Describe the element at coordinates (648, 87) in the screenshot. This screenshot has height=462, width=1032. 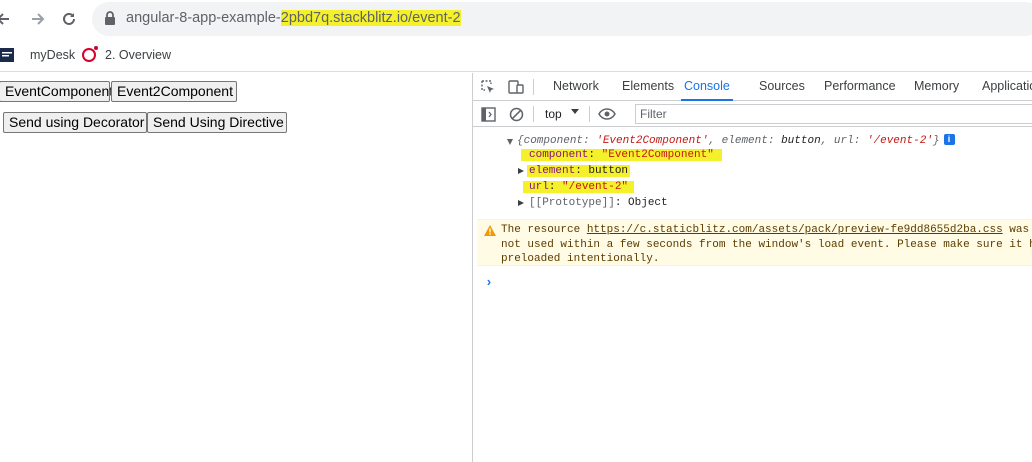
I see `tab-elements: Elements` at that location.